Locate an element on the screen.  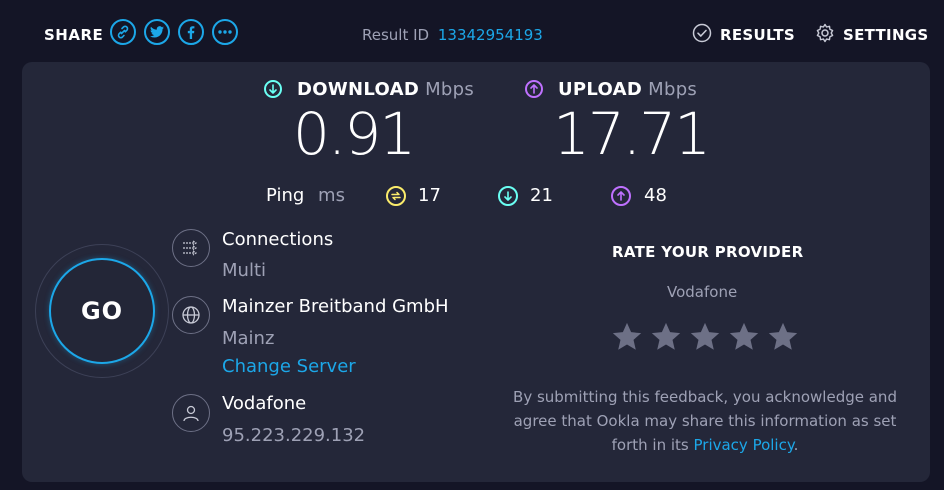
download-latency-icon is located at coordinates (508, 196).